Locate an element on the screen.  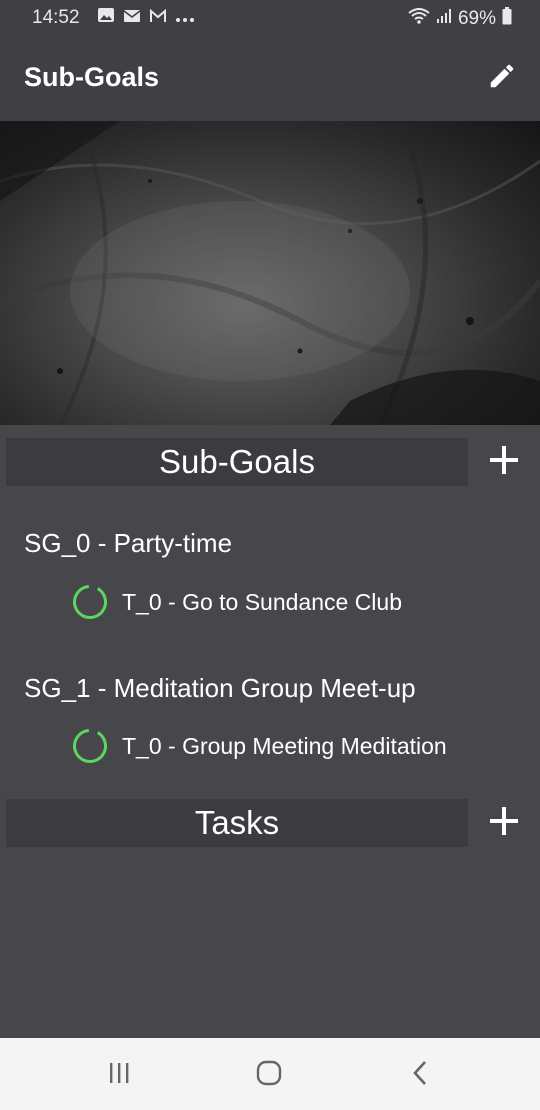
status-time: 14:52 is located at coordinates (56, 17).